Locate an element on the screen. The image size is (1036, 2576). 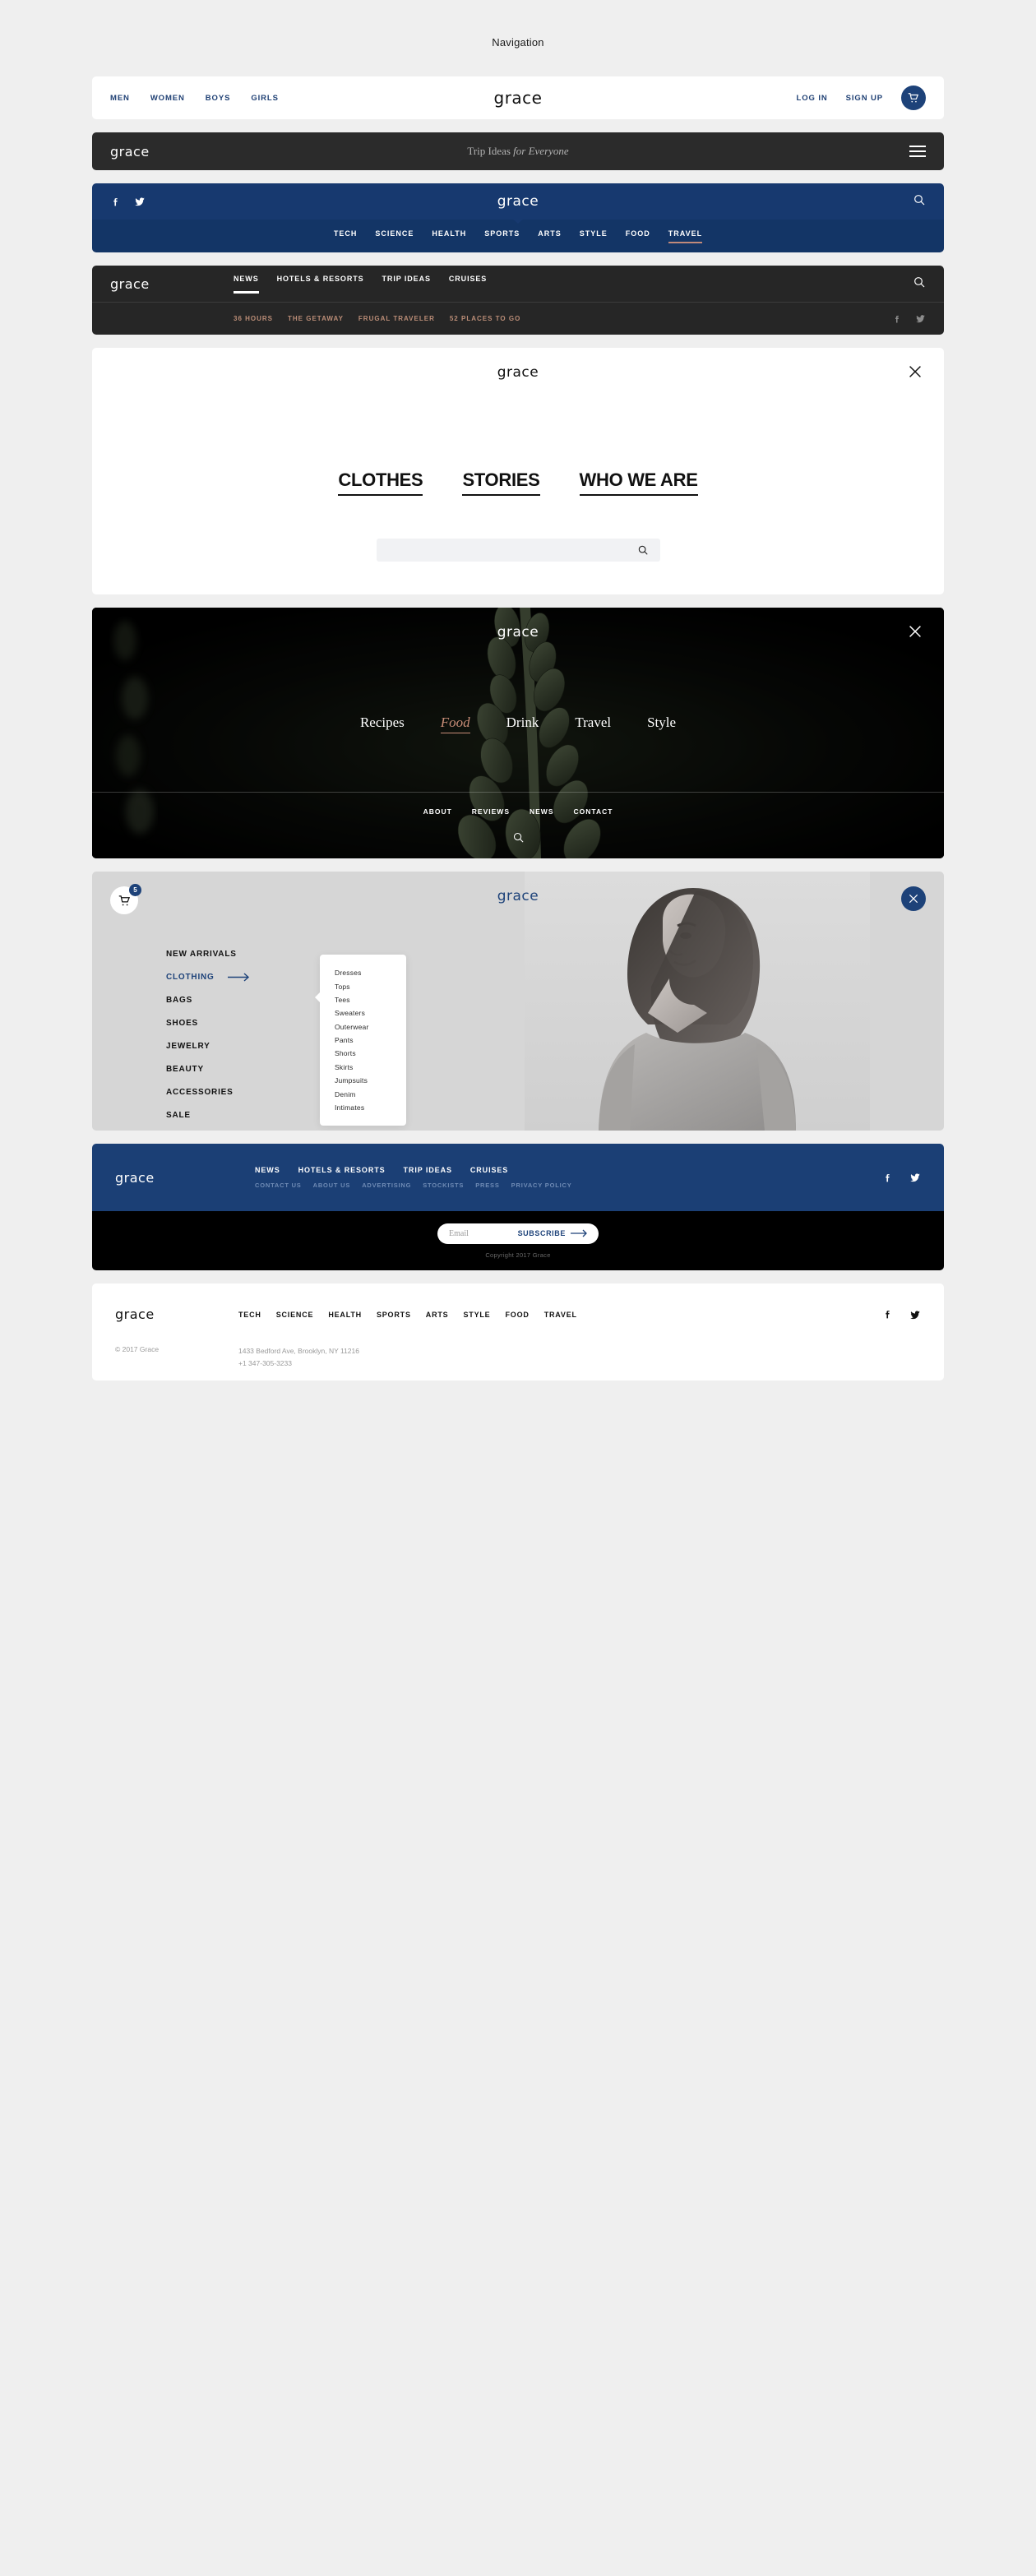
submenu-item-intimates: Intimates is located at coordinates (370, 1107).